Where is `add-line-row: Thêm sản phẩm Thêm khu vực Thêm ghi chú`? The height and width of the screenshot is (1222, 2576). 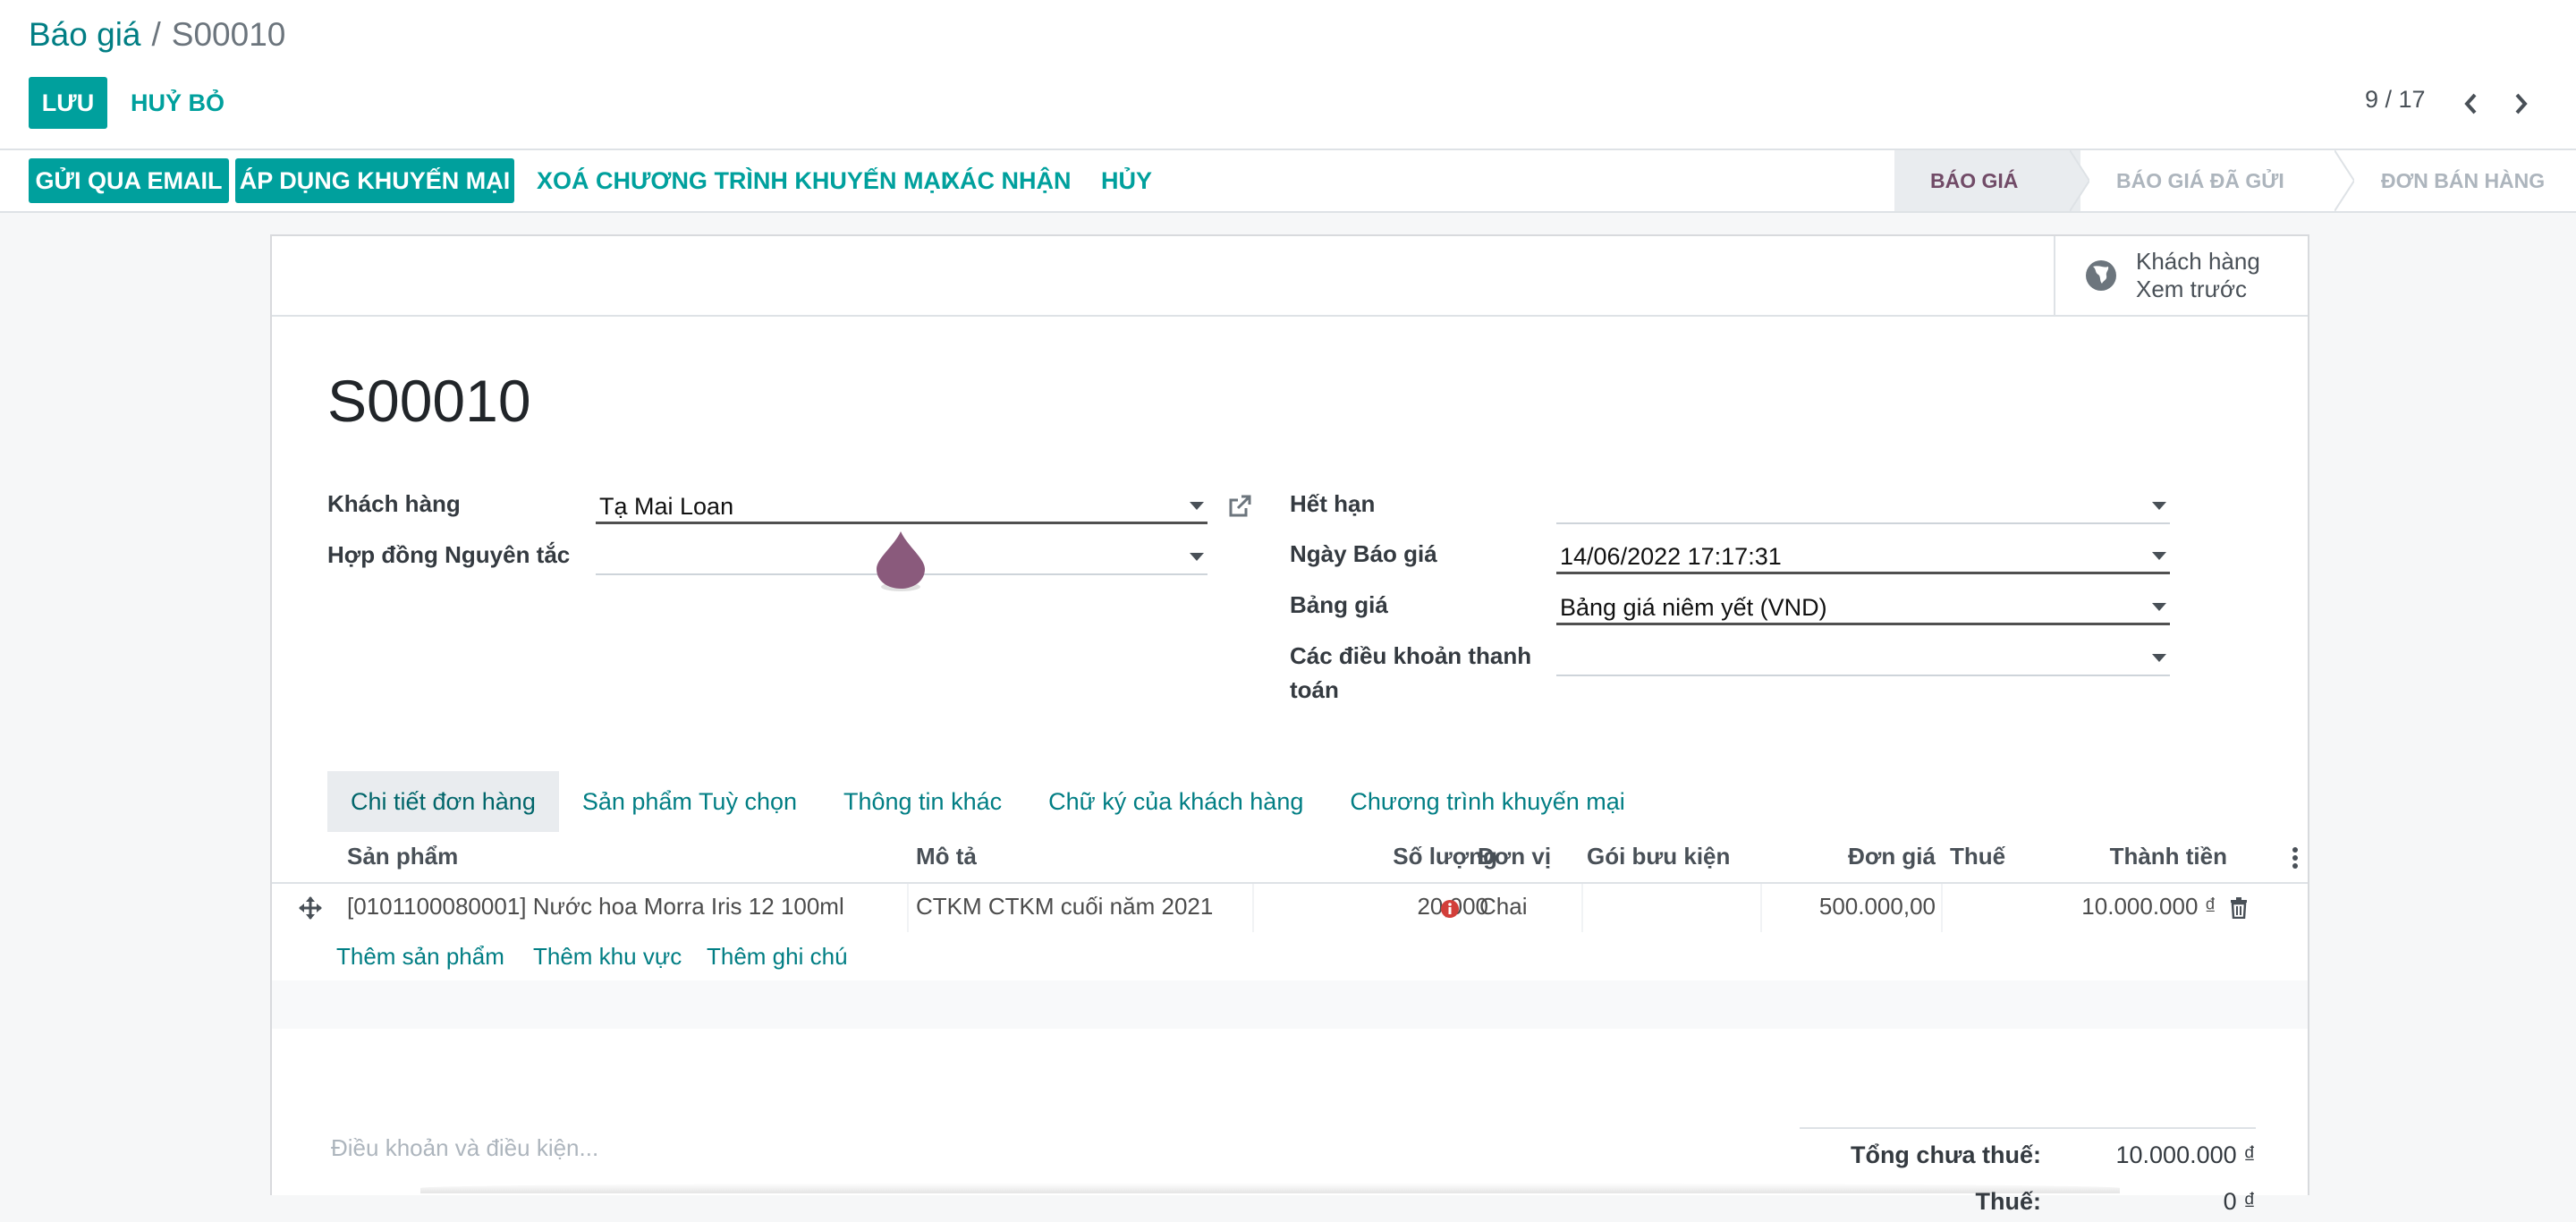
add-line-row: Thêm sản phẩm Thêm khu vực Thêm ghi chú is located at coordinates (1290, 956).